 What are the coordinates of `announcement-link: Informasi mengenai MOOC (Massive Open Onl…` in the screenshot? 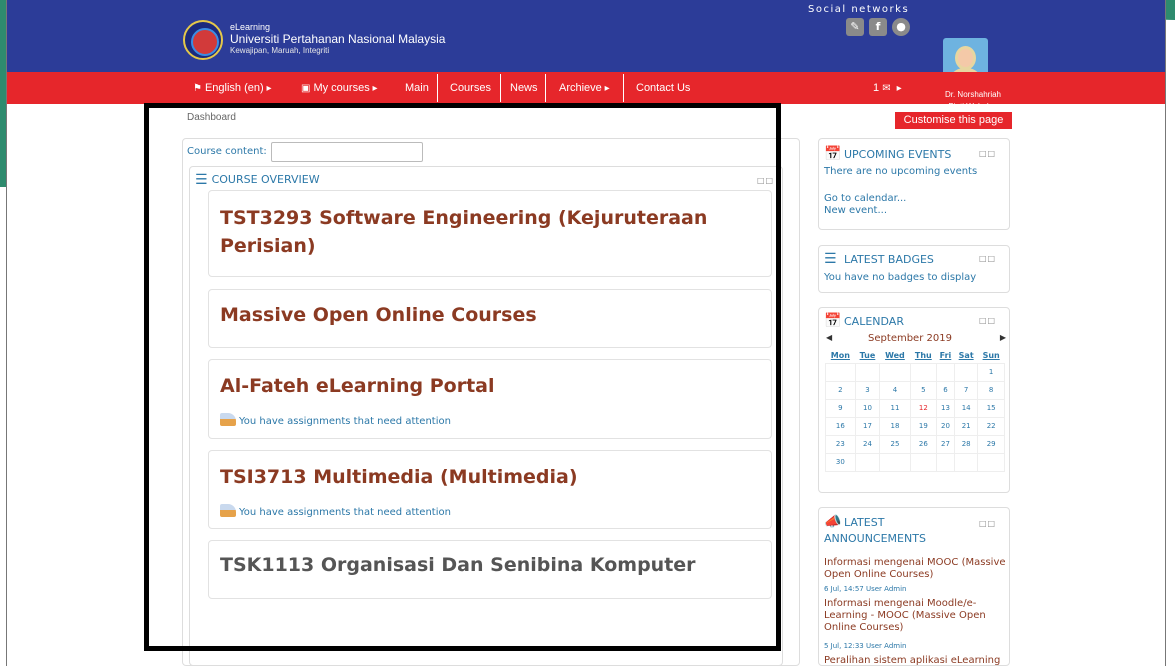 It's located at (916, 569).